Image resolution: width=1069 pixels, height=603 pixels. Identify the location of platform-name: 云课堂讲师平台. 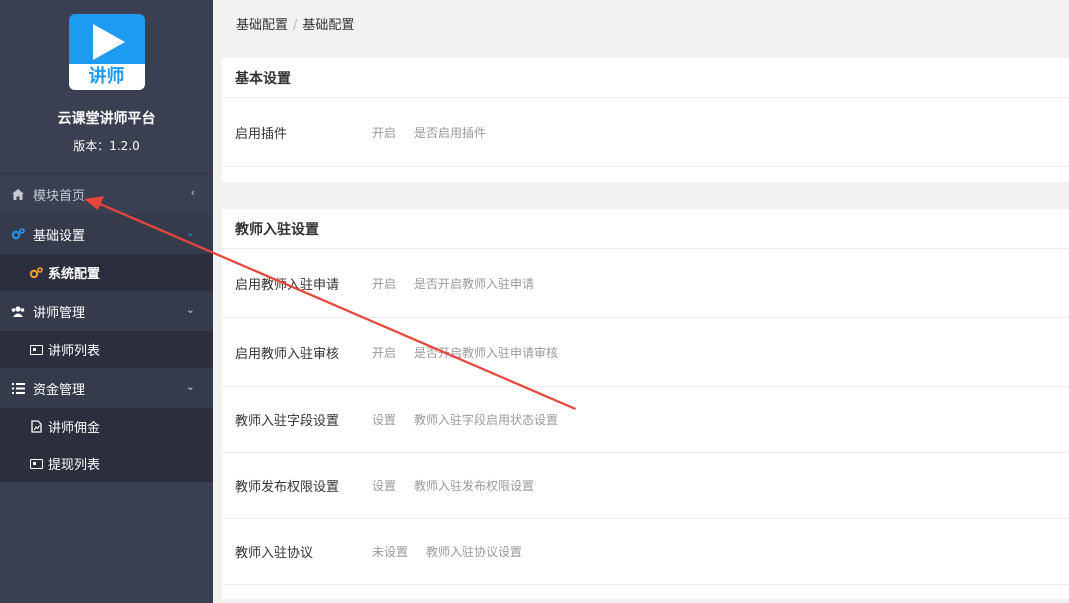
(106, 119).